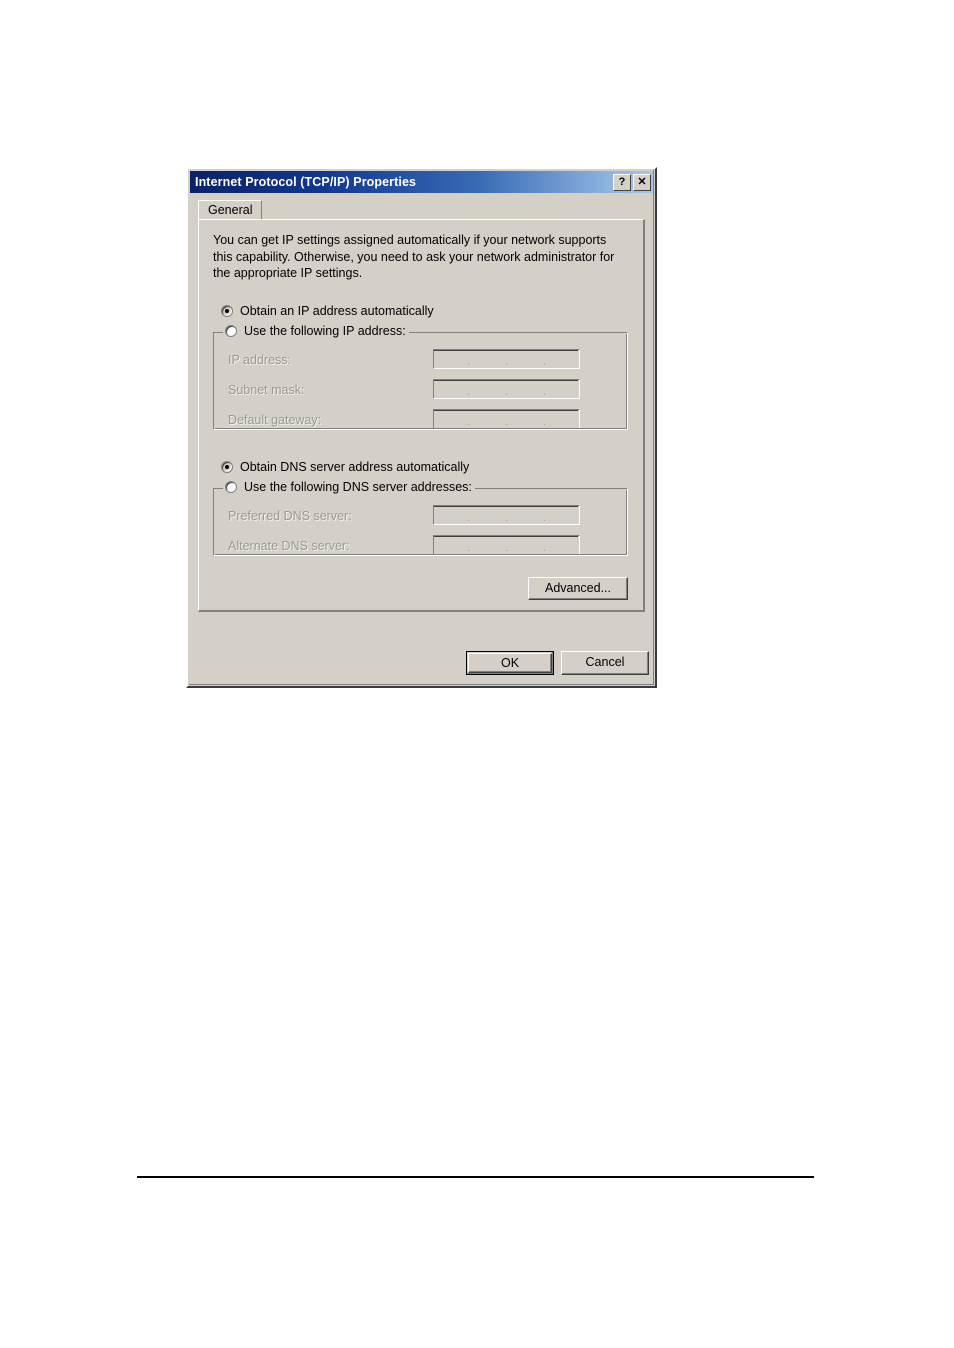 This screenshot has height=1348, width=954. What do you see at coordinates (266, 390) in the screenshot?
I see `label-subnet-mask: Subnet mask:` at bounding box center [266, 390].